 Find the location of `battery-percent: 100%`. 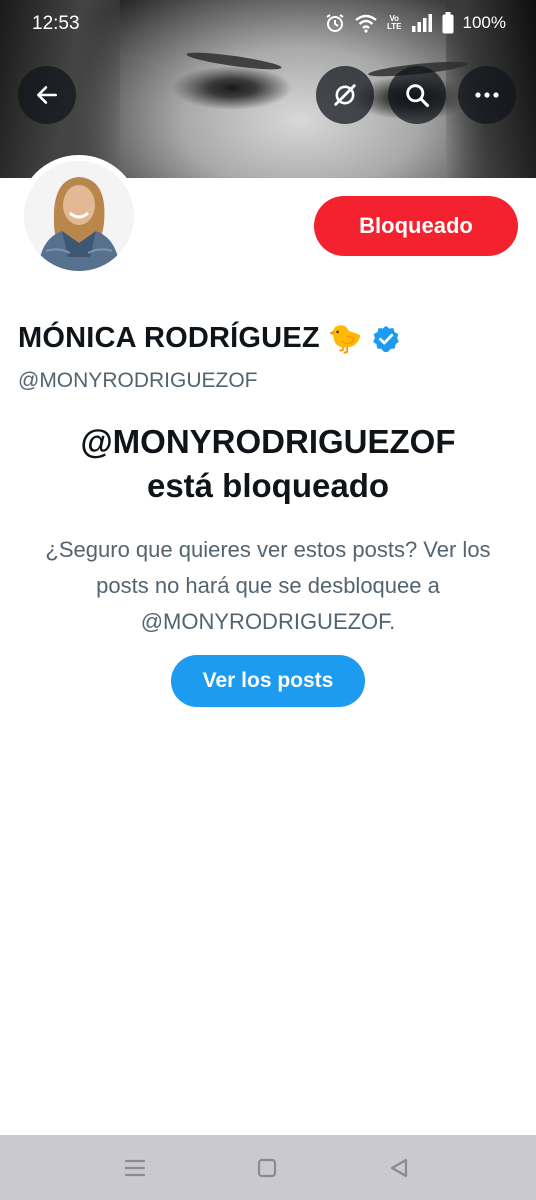

battery-percent: 100% is located at coordinates (484, 22).